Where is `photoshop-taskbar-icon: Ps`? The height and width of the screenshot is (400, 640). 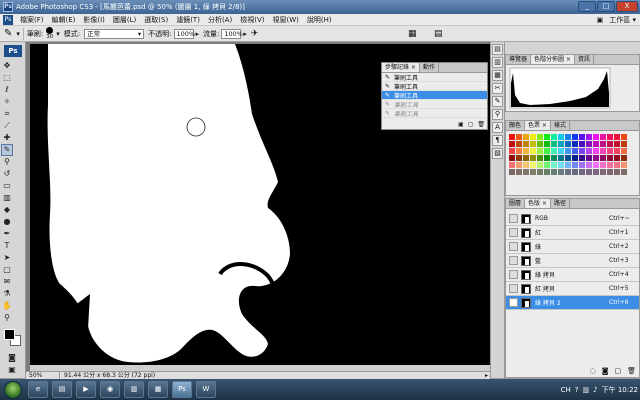 photoshop-taskbar-icon: Ps is located at coordinates (182, 389).